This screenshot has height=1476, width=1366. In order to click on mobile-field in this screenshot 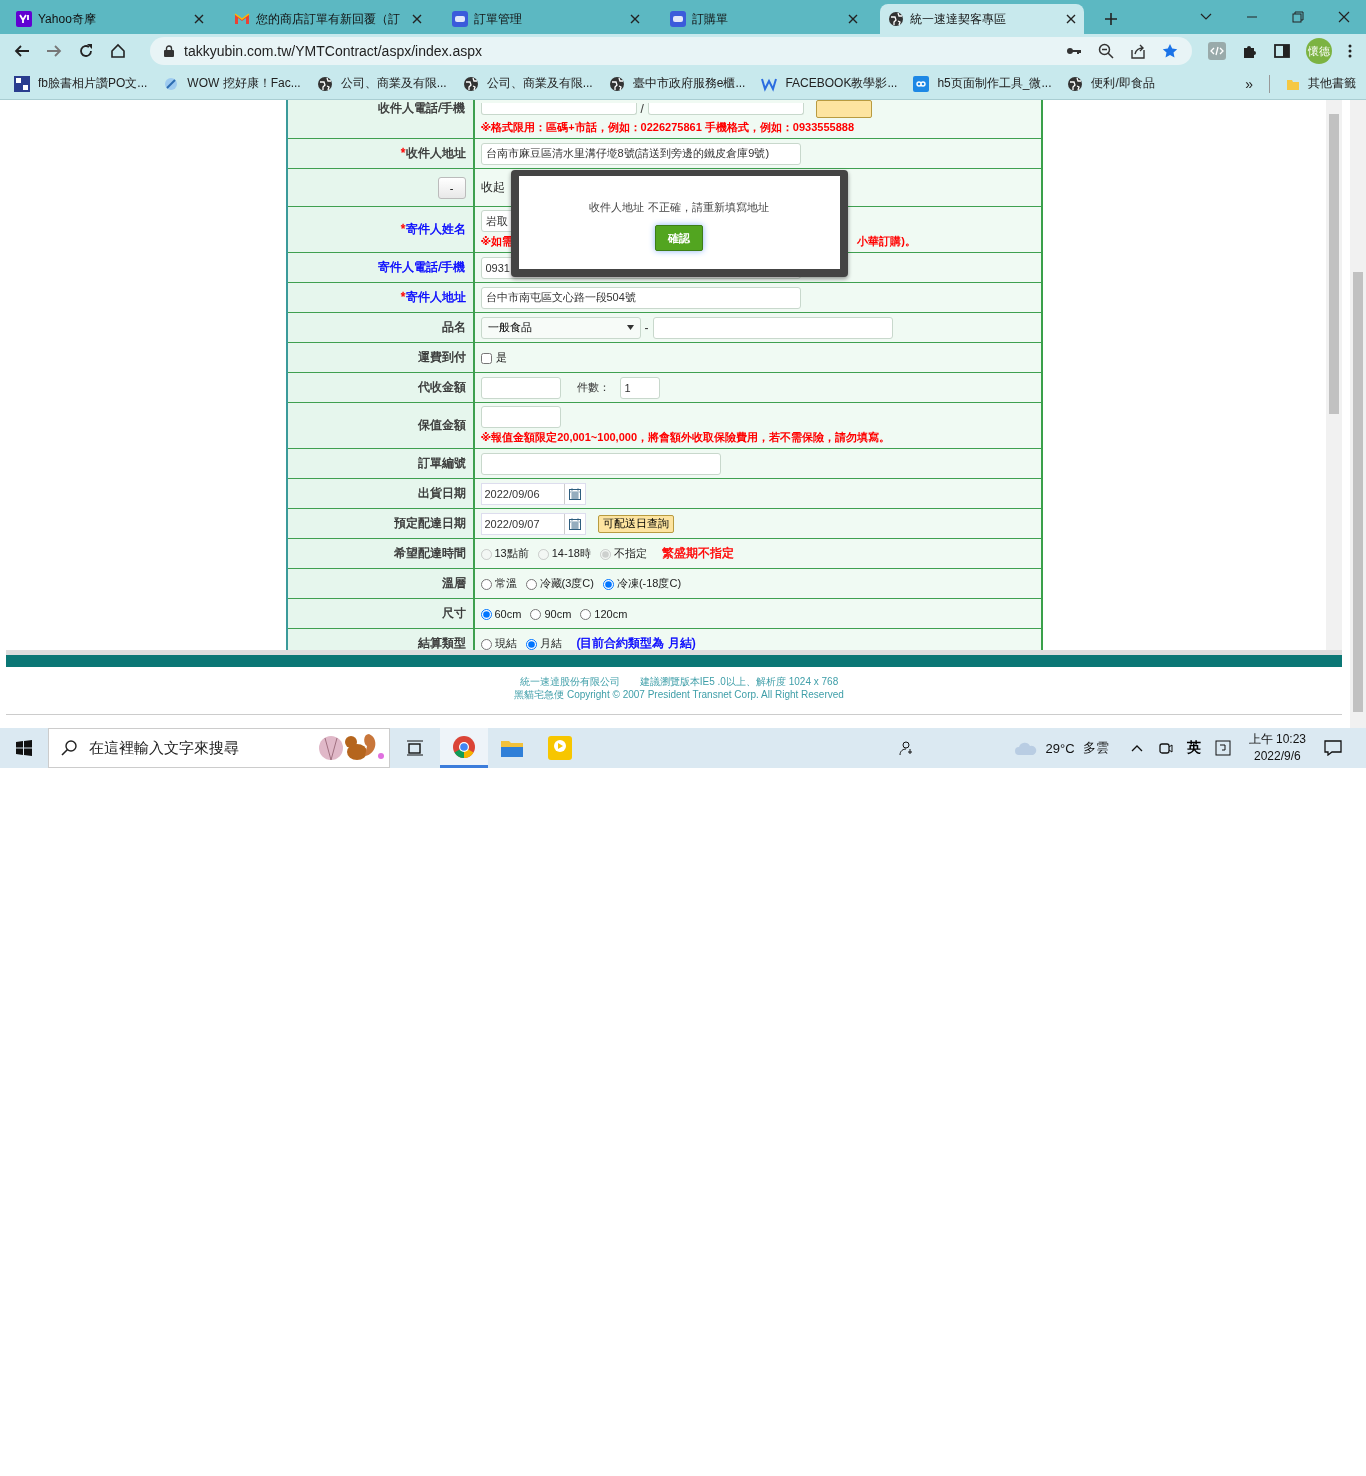, I will do `click(725, 109)`.